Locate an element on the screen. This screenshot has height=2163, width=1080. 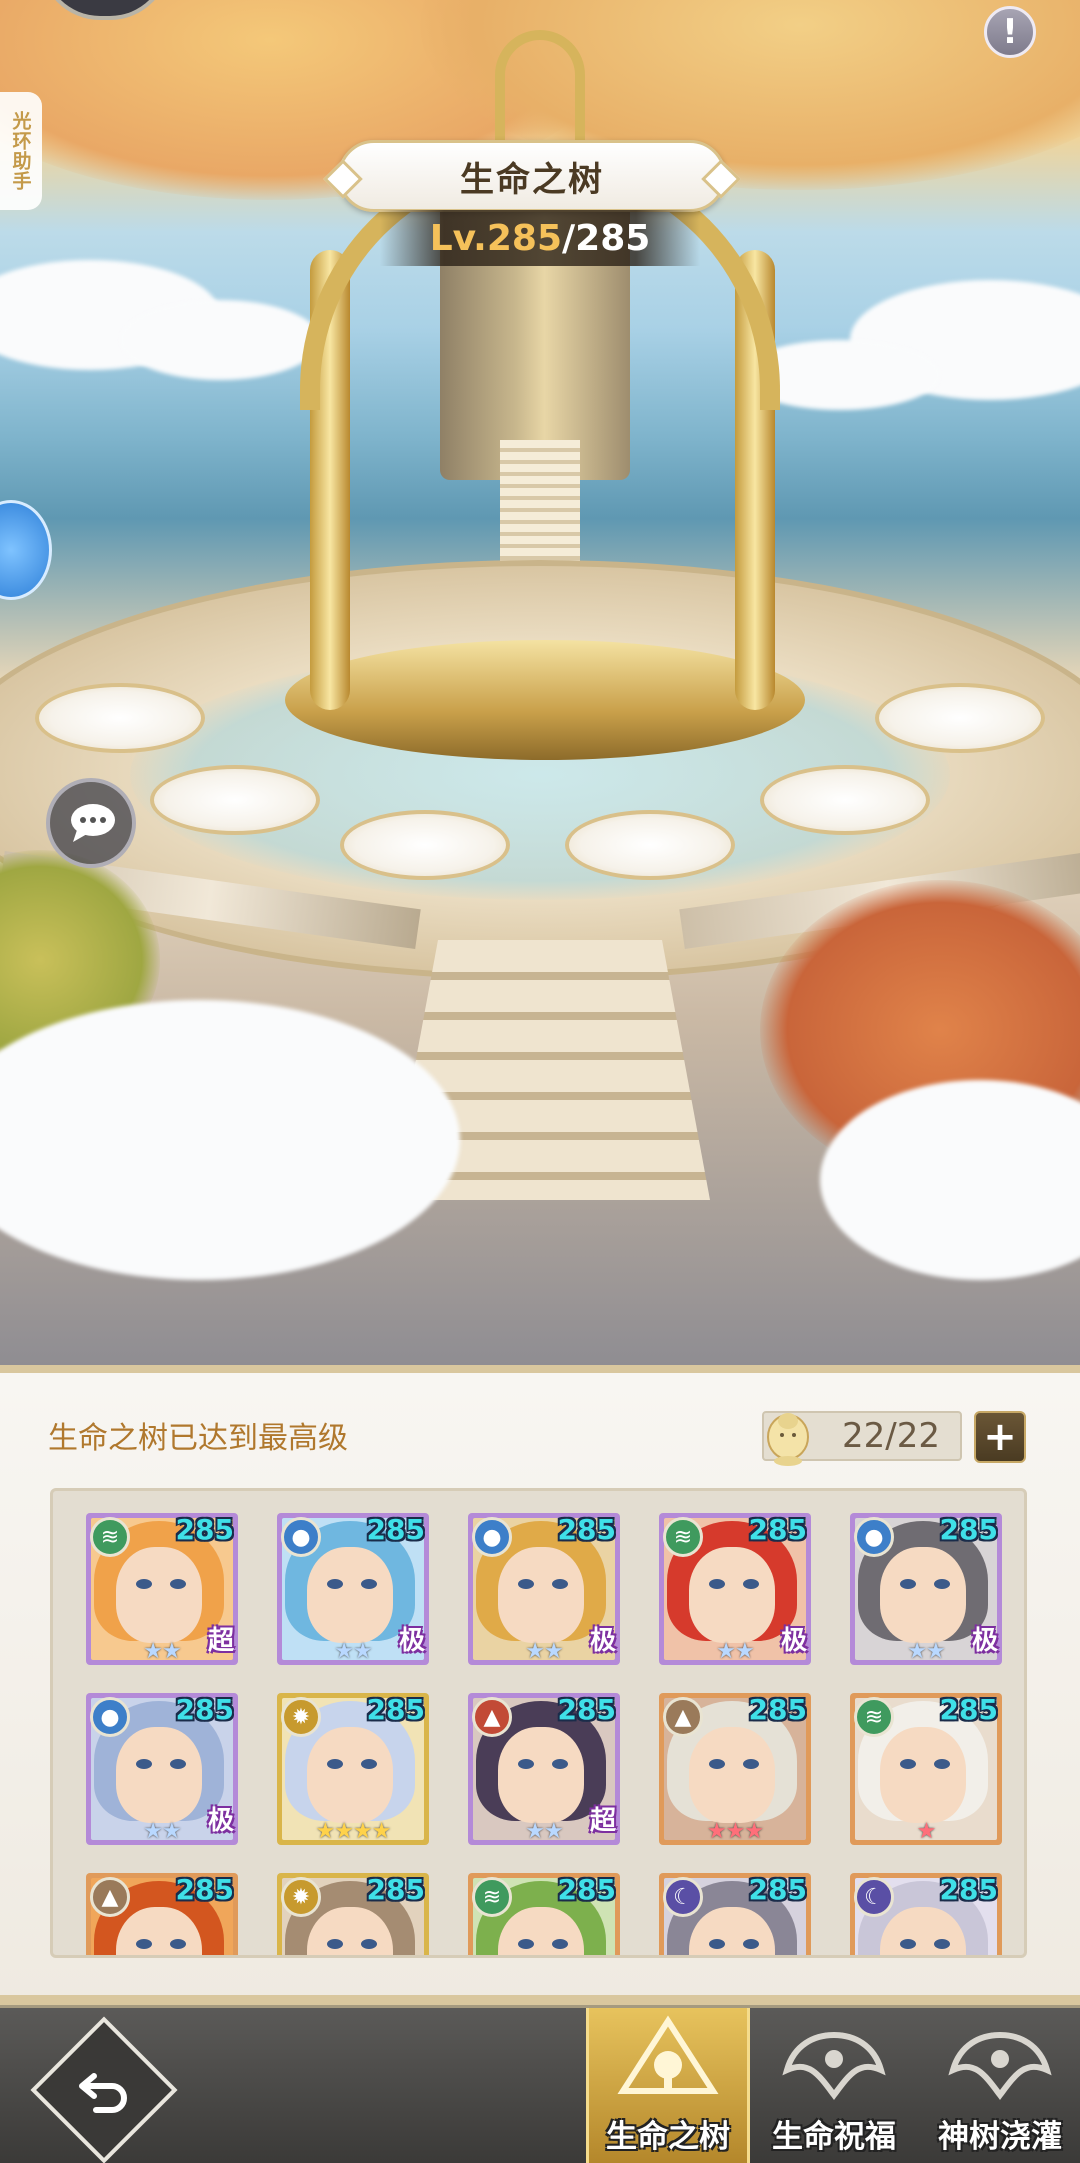
nav-tab: 生命祝福 is located at coordinates (834, 2085).